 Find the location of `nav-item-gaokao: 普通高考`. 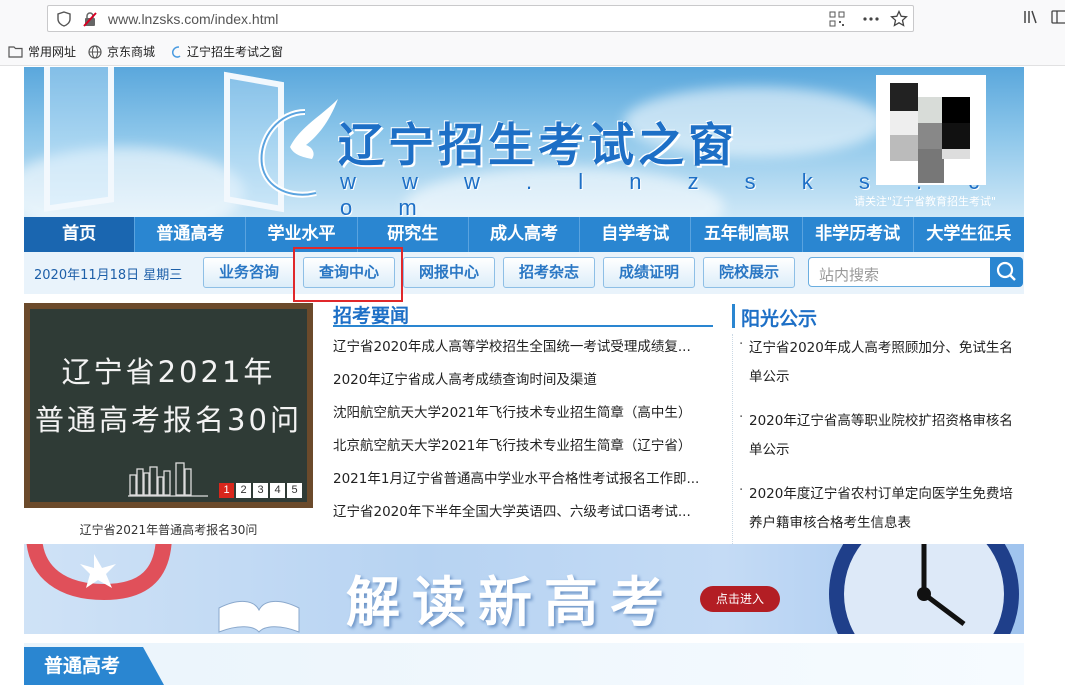

nav-item-gaokao: 普通高考 is located at coordinates (189, 234).